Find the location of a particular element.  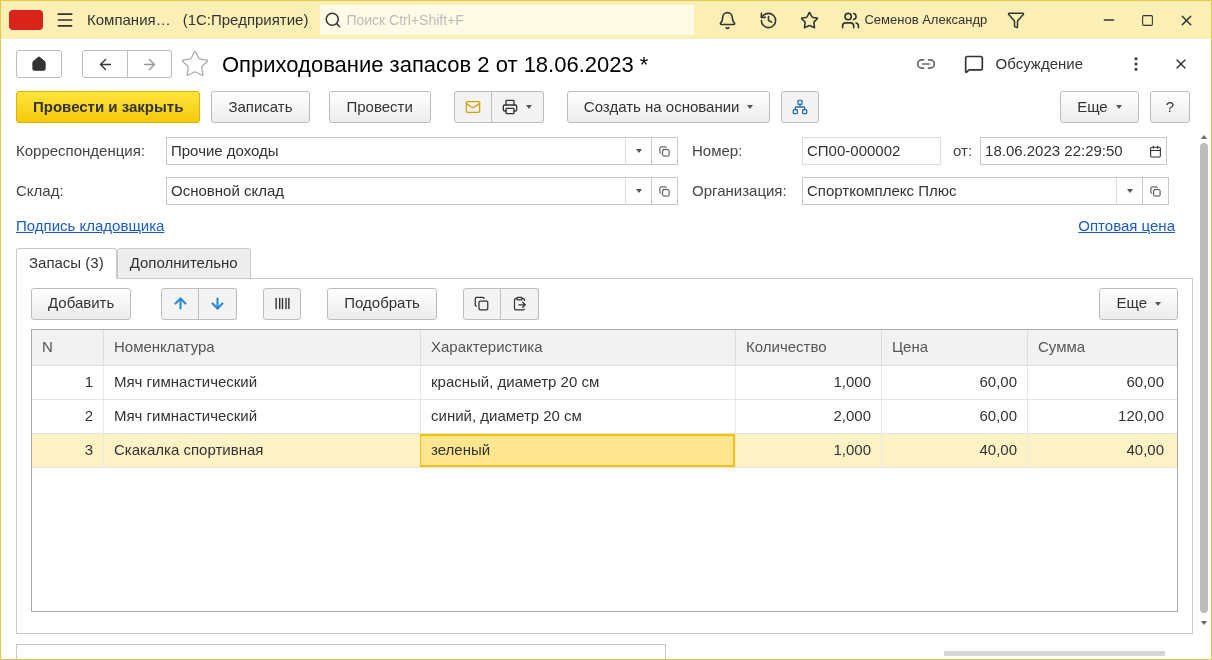

date-field: 18.06.2023 22:29:50 is located at coordinates (1074, 151).